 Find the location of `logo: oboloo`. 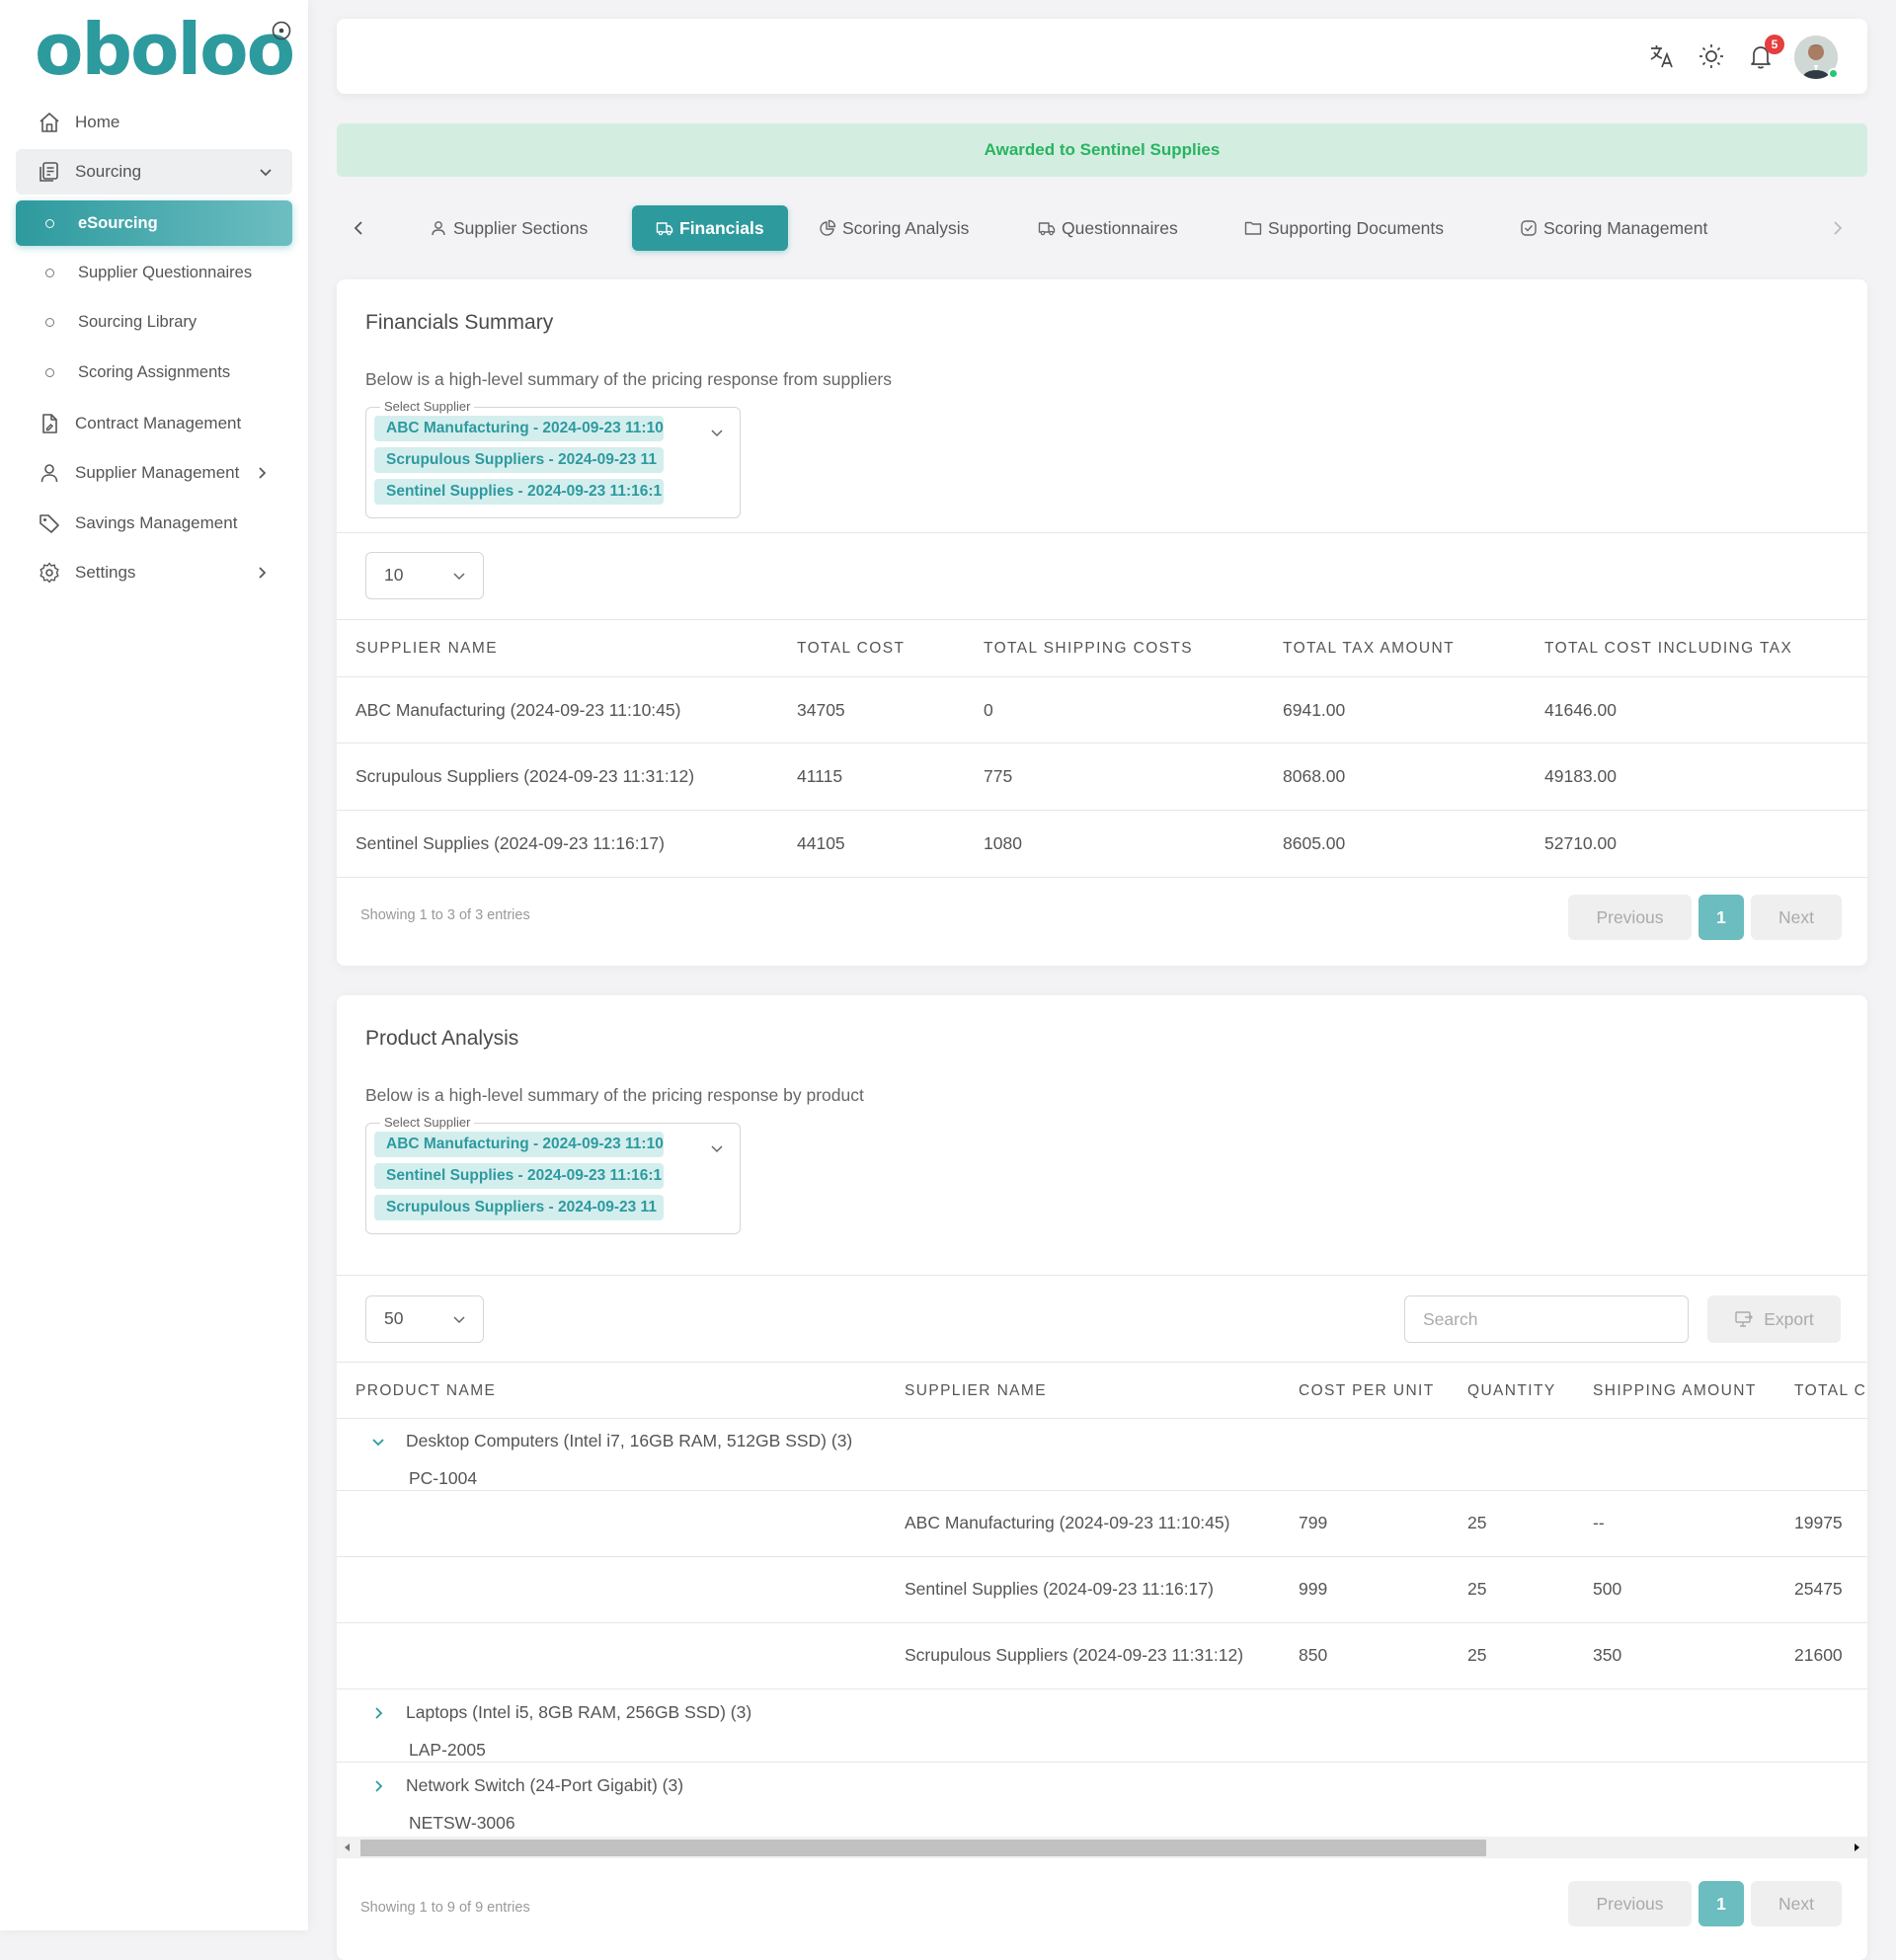

logo: oboloo is located at coordinates (165, 49).